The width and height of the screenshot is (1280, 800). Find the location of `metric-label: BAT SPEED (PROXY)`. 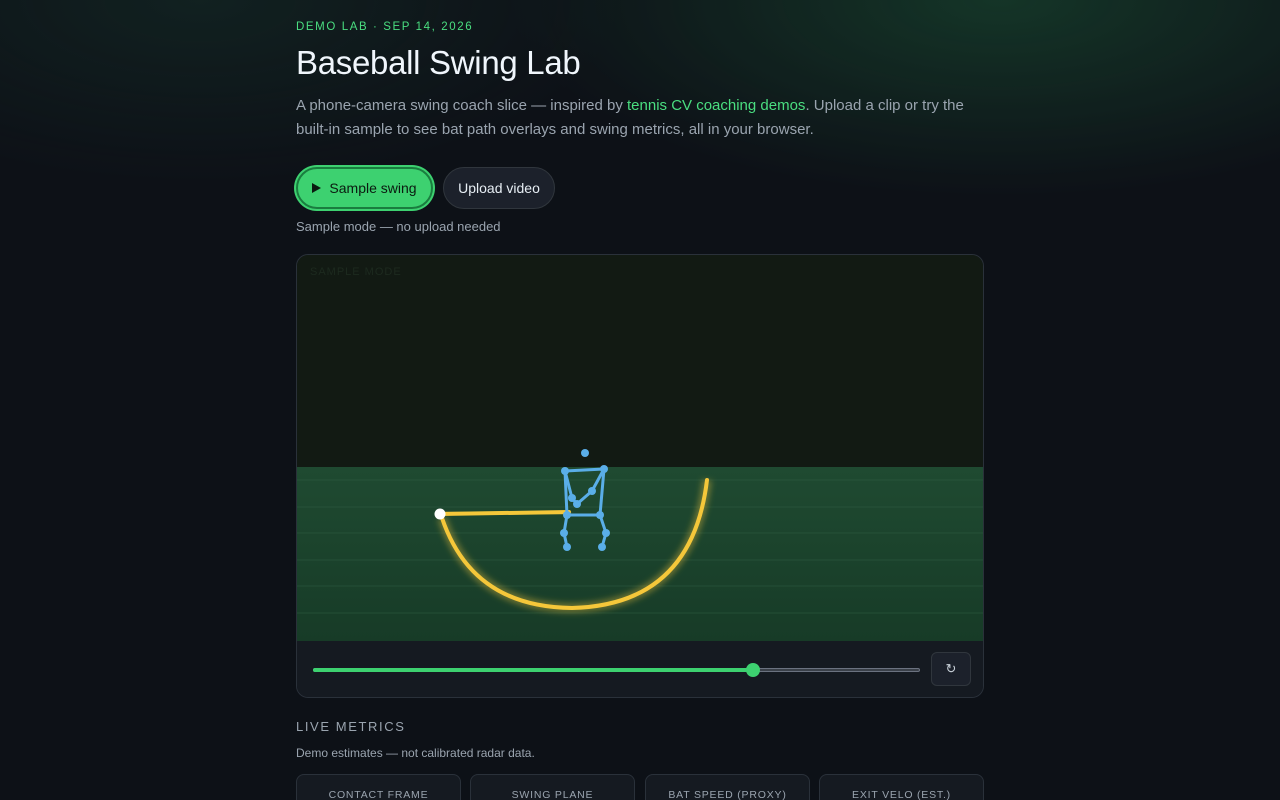

metric-label: BAT SPEED (PROXY) is located at coordinates (727, 794).